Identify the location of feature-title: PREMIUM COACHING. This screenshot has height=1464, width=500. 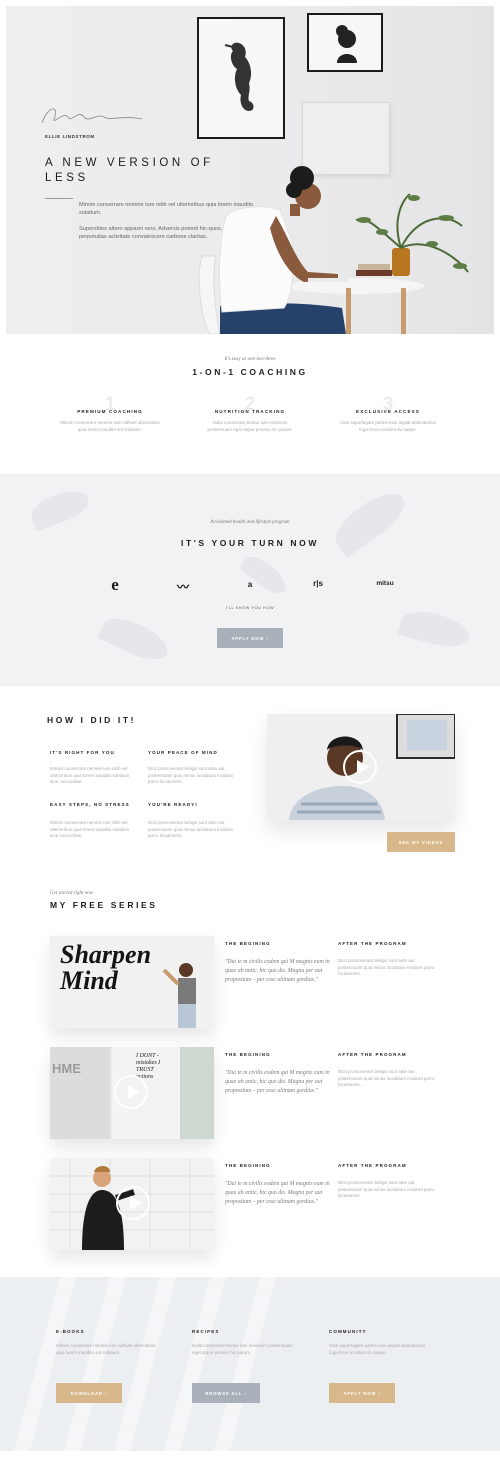
(110, 411).